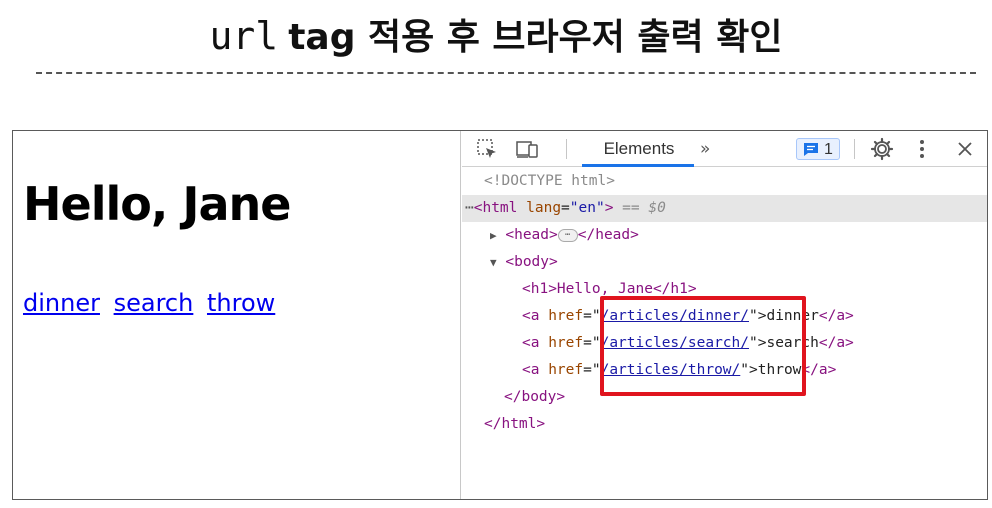 Image resolution: width=992 pixels, height=508 pixels. I want to click on collapse-triangle-icon: ▼, so click(493, 262).